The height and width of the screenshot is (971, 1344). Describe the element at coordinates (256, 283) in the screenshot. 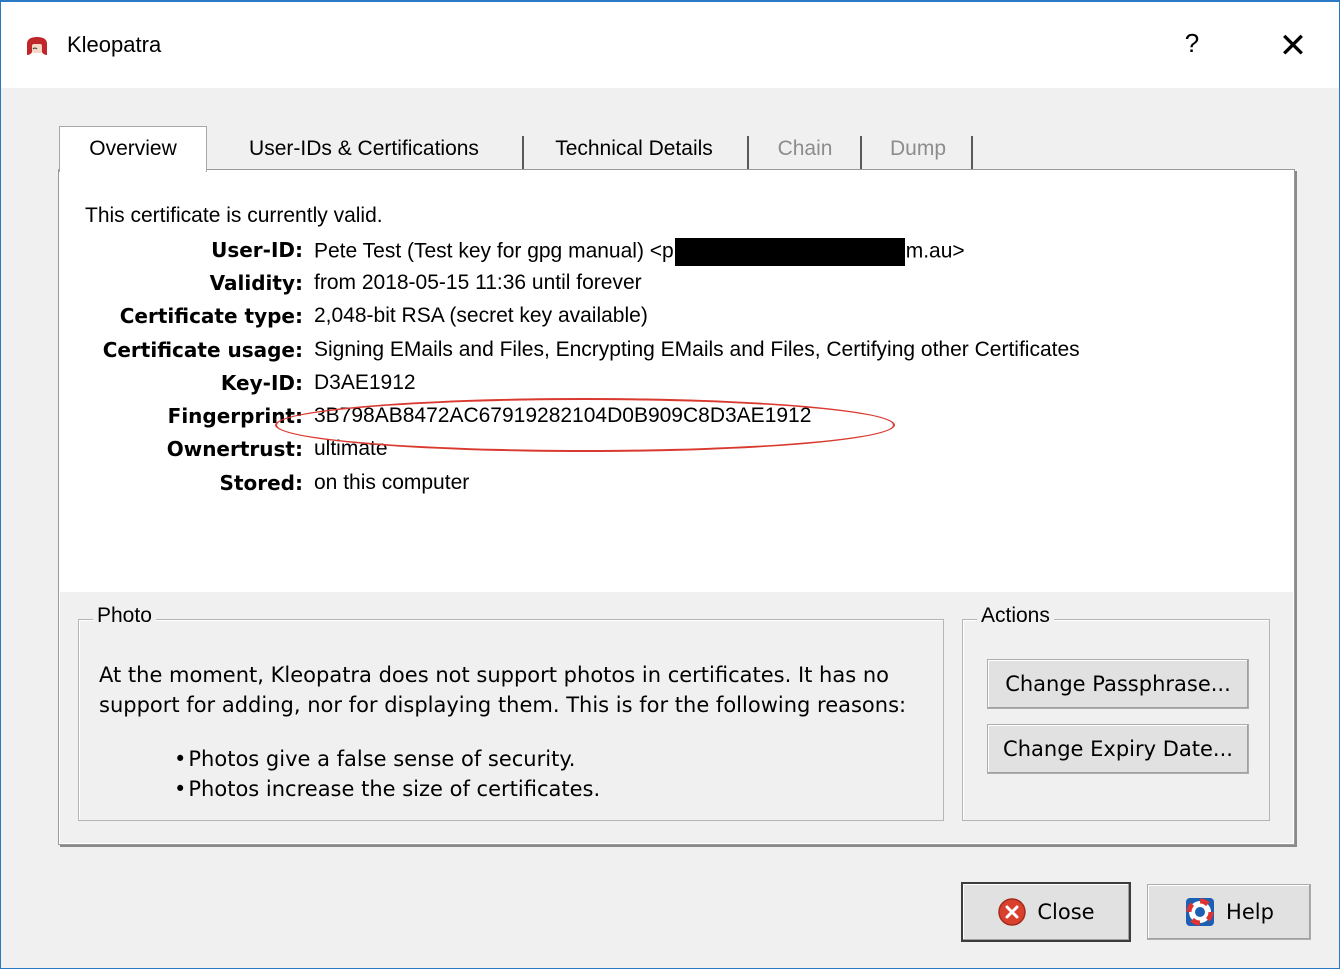

I see `field-label: Validity:` at that location.